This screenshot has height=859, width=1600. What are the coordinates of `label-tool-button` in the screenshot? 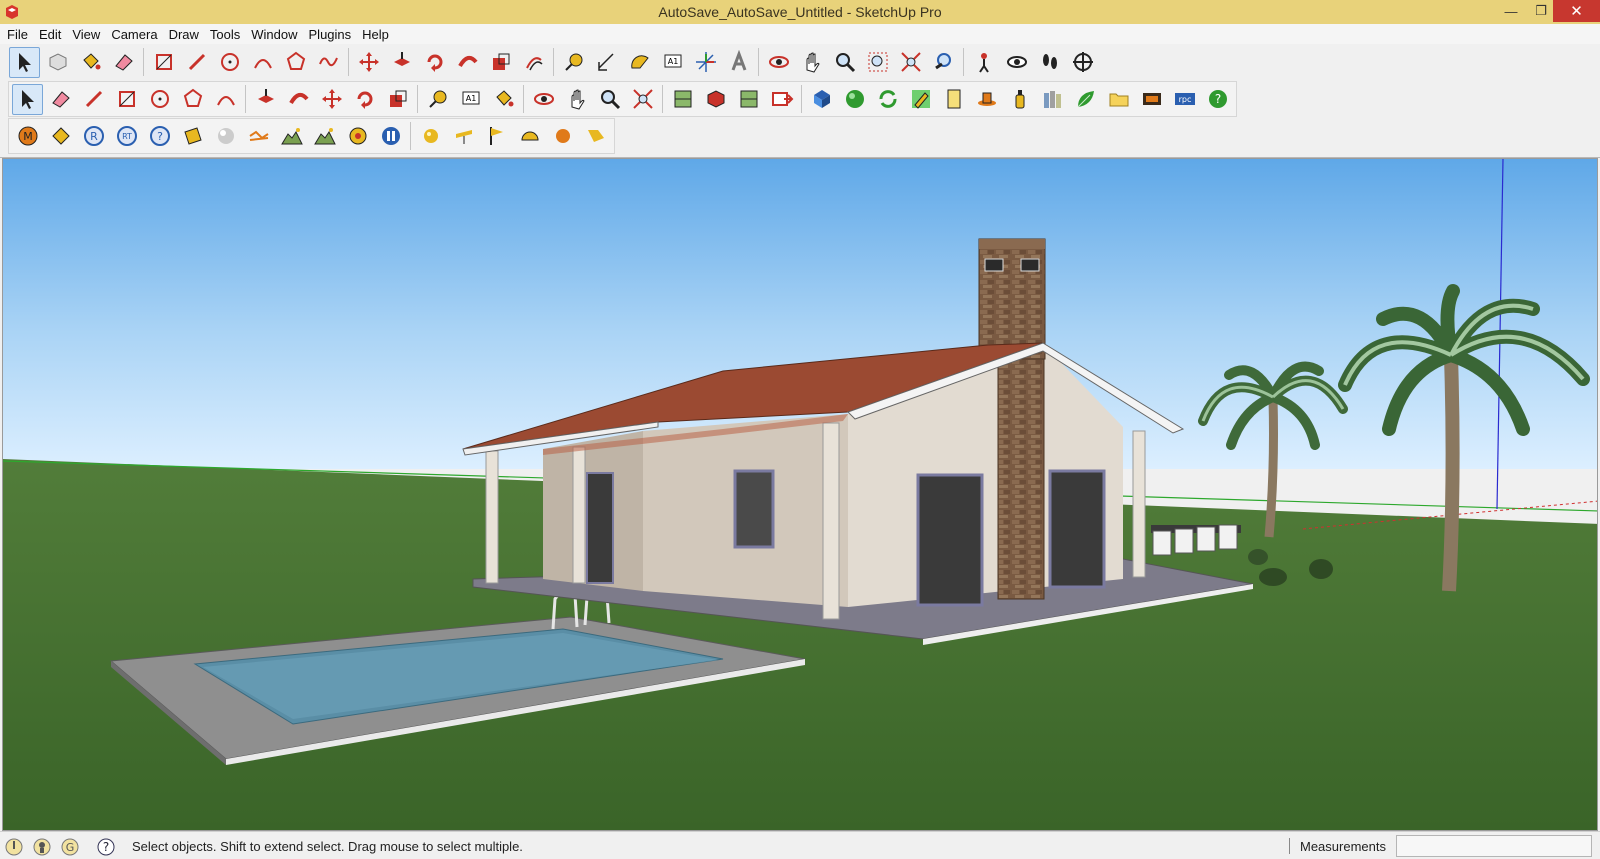 It's located at (192, 136).